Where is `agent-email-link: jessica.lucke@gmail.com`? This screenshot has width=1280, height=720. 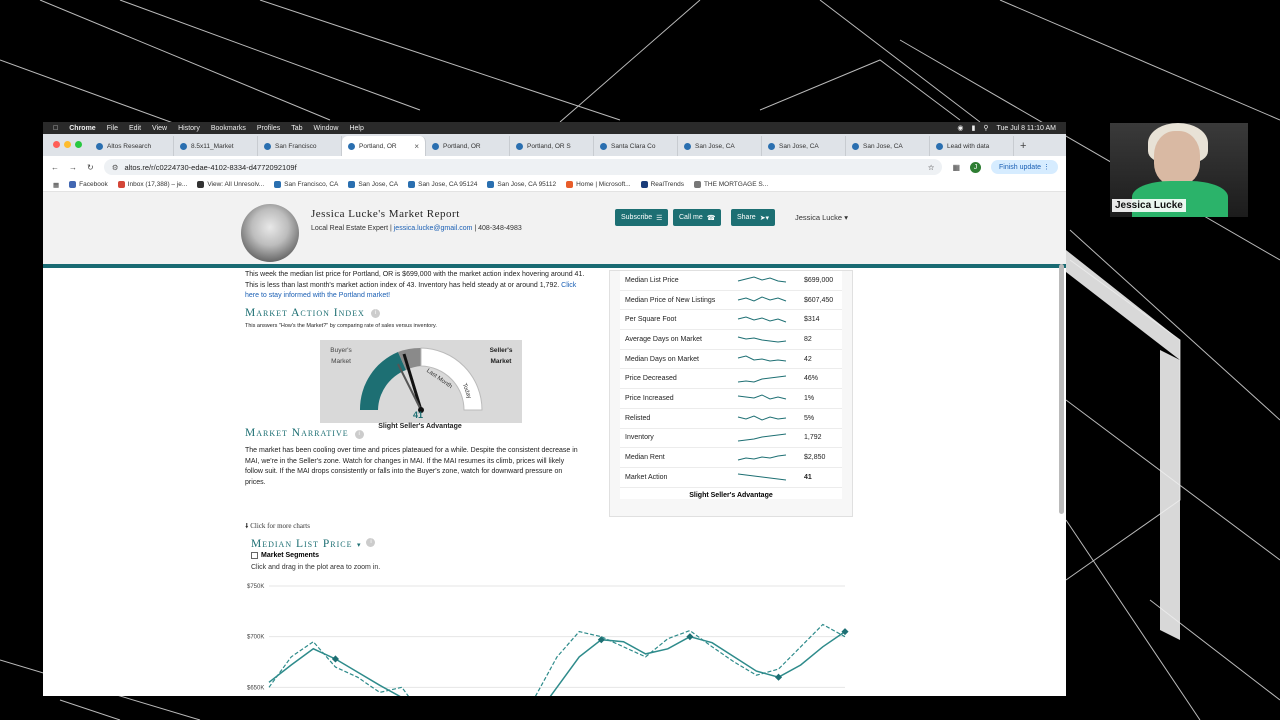 agent-email-link: jessica.lucke@gmail.com is located at coordinates (433, 228).